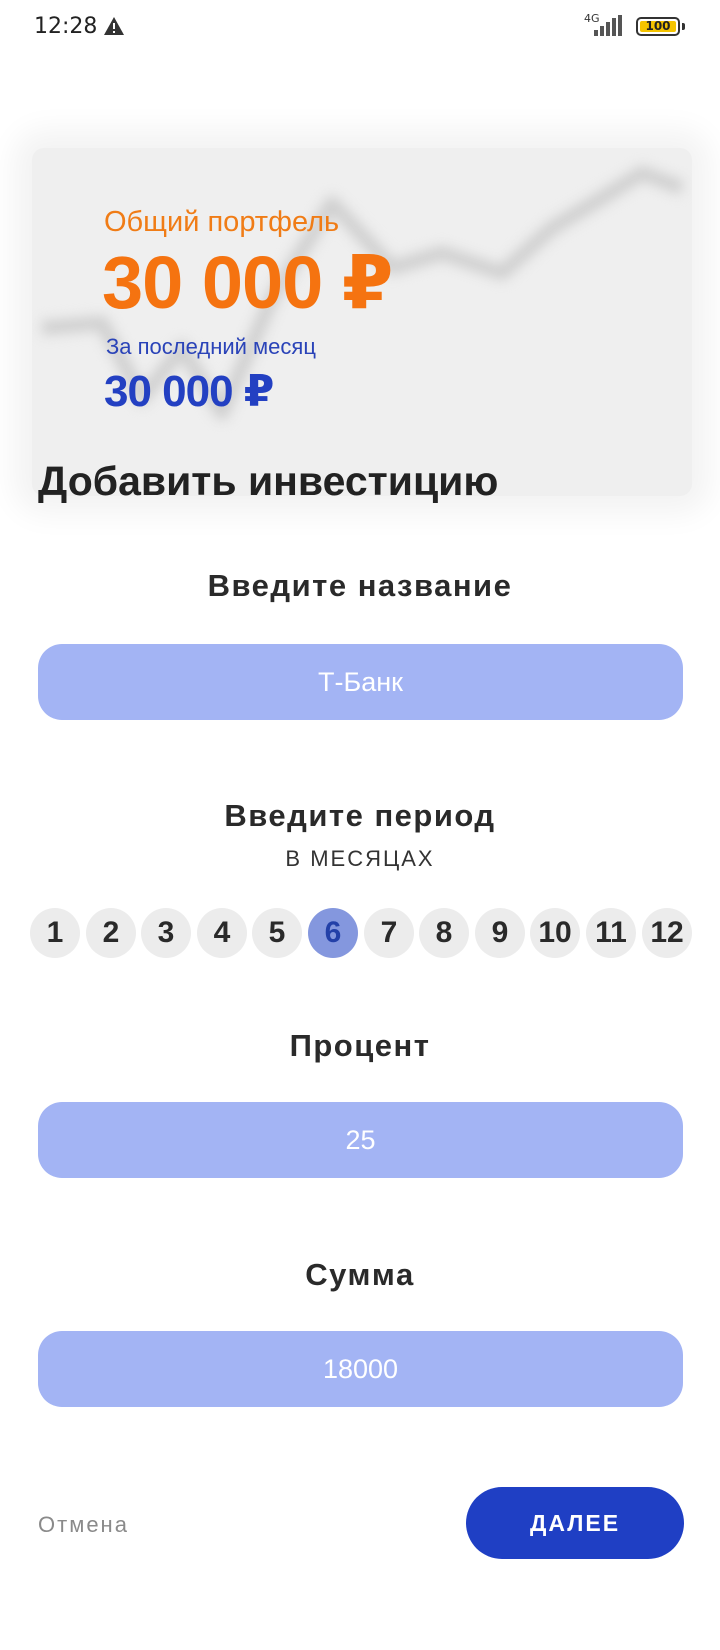 The image size is (720, 1650). Describe the element at coordinates (360, 1274) in the screenshot. I see `sum-label: Сумма` at that location.